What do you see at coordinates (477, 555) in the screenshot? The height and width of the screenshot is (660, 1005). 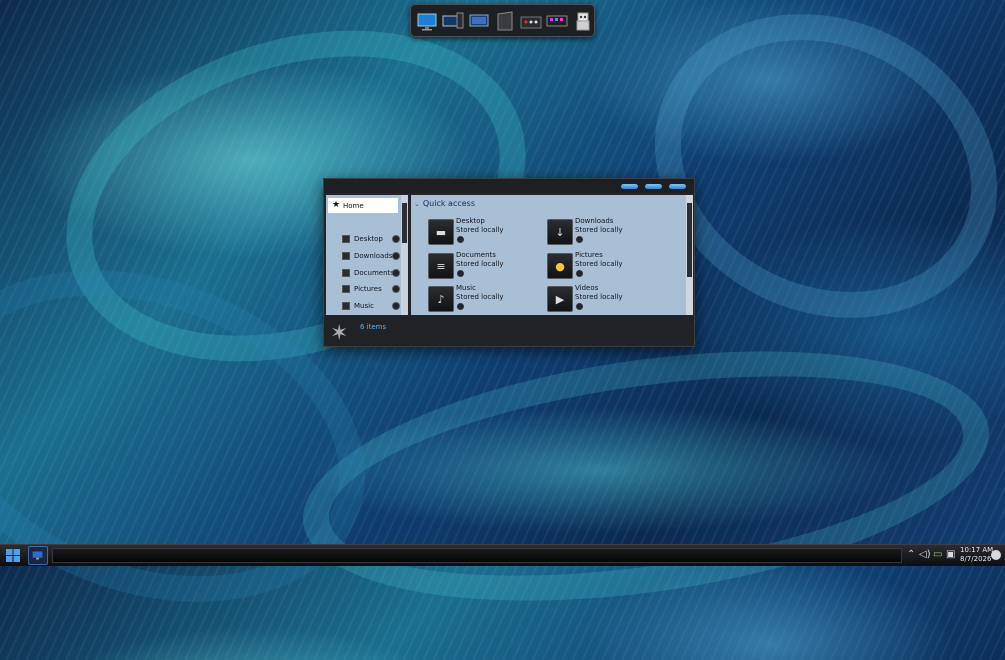 I see `task-area` at bounding box center [477, 555].